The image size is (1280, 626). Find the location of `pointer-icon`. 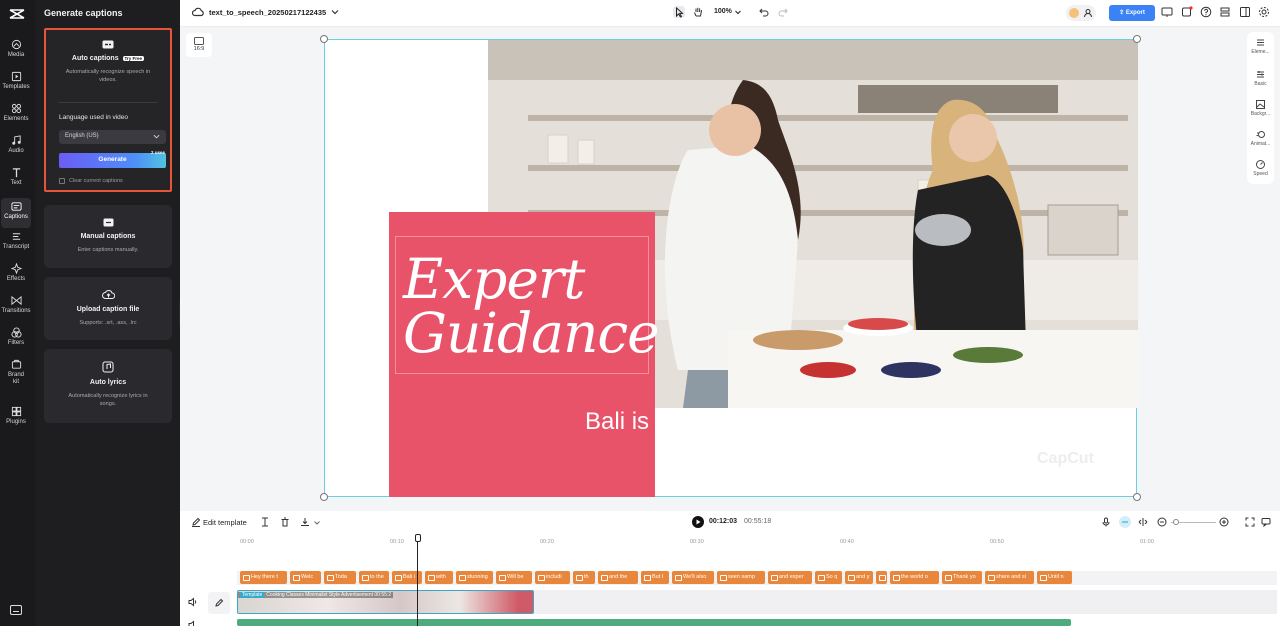

pointer-icon is located at coordinates (679, 12).